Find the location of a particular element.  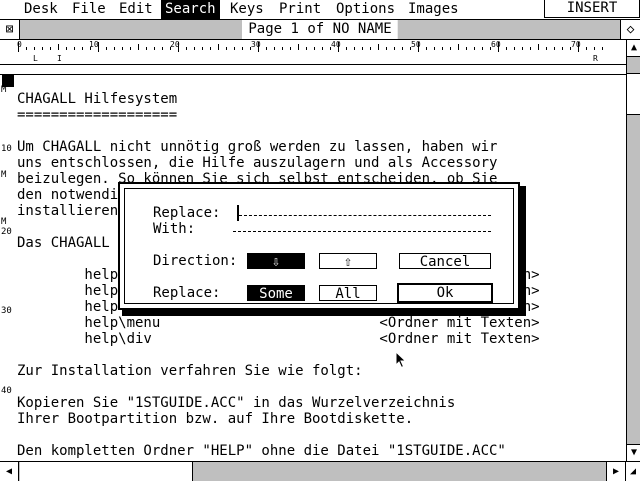

close-icon: ⊠ is located at coordinates (10, 29).